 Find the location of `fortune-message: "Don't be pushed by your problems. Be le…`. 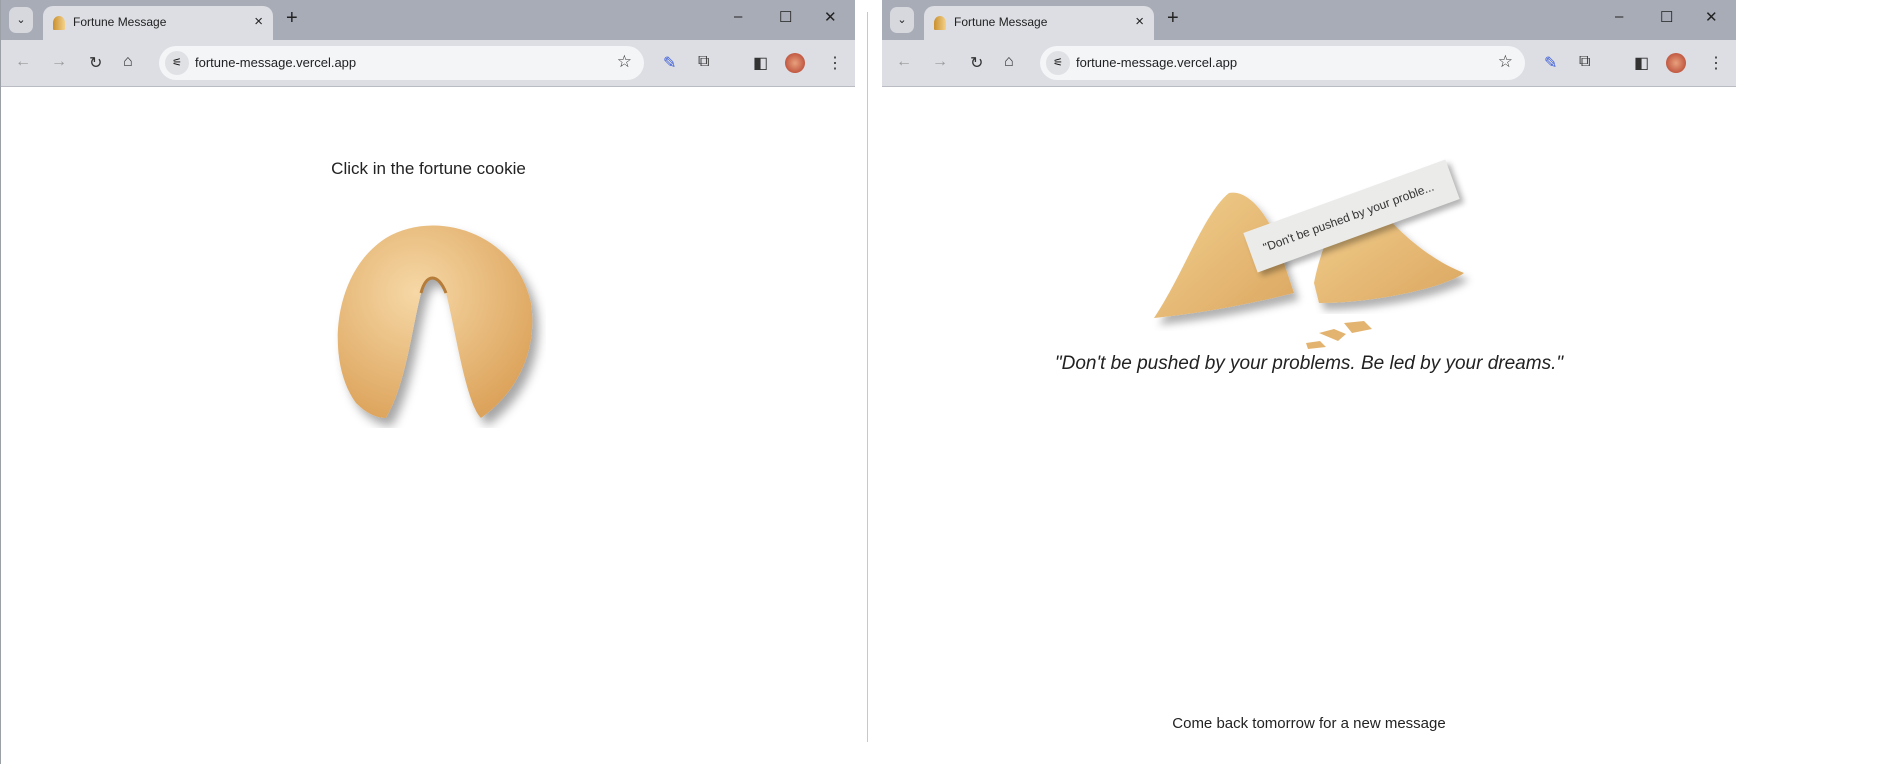

fortune-message: "Don't be pushed by your problems. Be le… is located at coordinates (1309, 363).